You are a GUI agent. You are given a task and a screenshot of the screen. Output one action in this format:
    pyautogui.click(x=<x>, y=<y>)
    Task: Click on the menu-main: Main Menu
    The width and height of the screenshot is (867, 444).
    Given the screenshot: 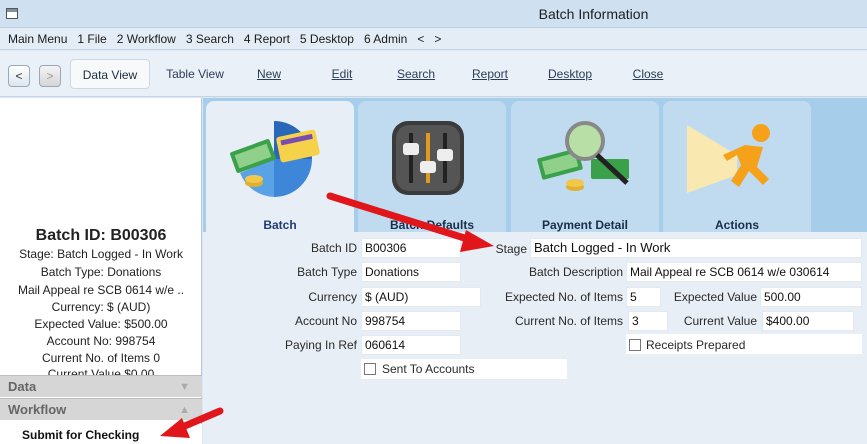 What is the action you would take?
    pyautogui.click(x=37, y=39)
    